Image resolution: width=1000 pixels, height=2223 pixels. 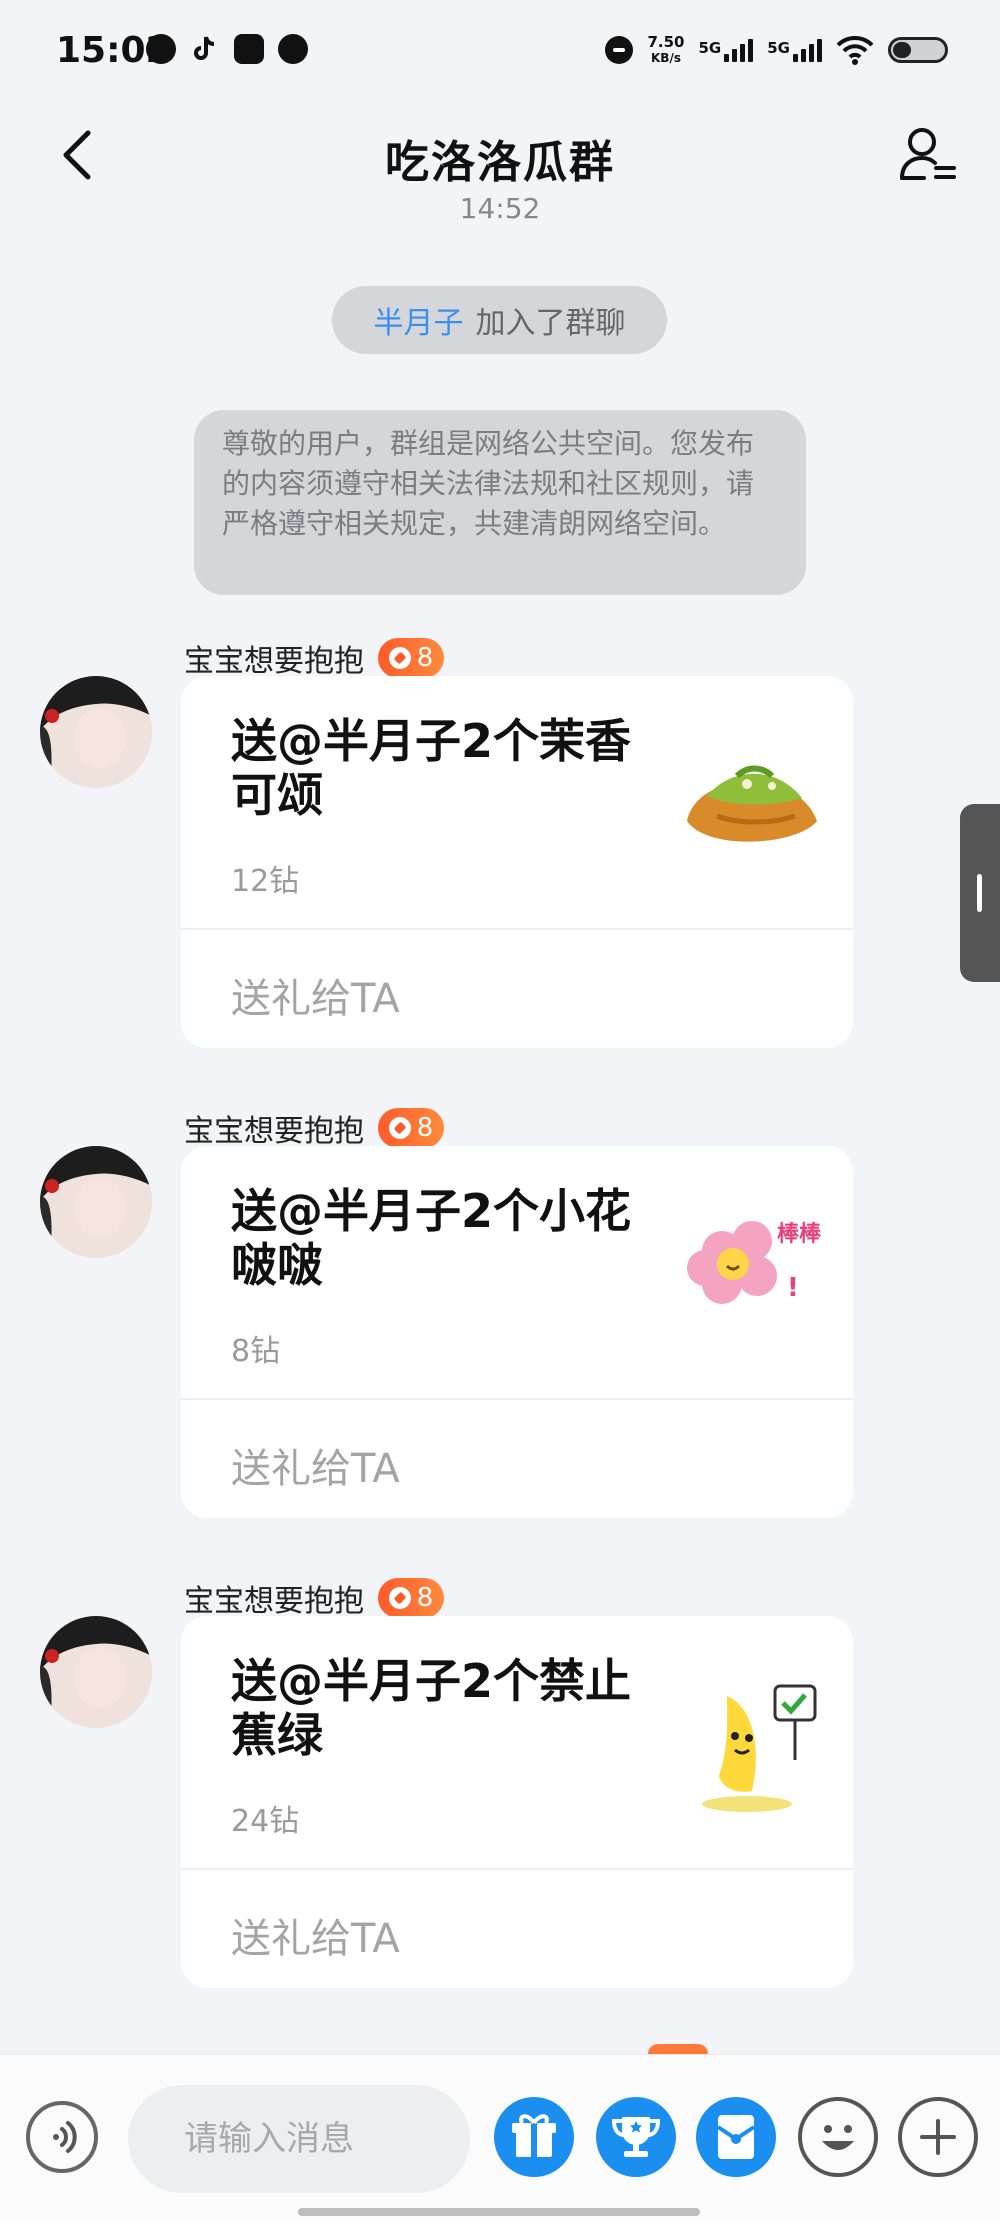 I want to click on plus-icon, so click(x=938, y=2137).